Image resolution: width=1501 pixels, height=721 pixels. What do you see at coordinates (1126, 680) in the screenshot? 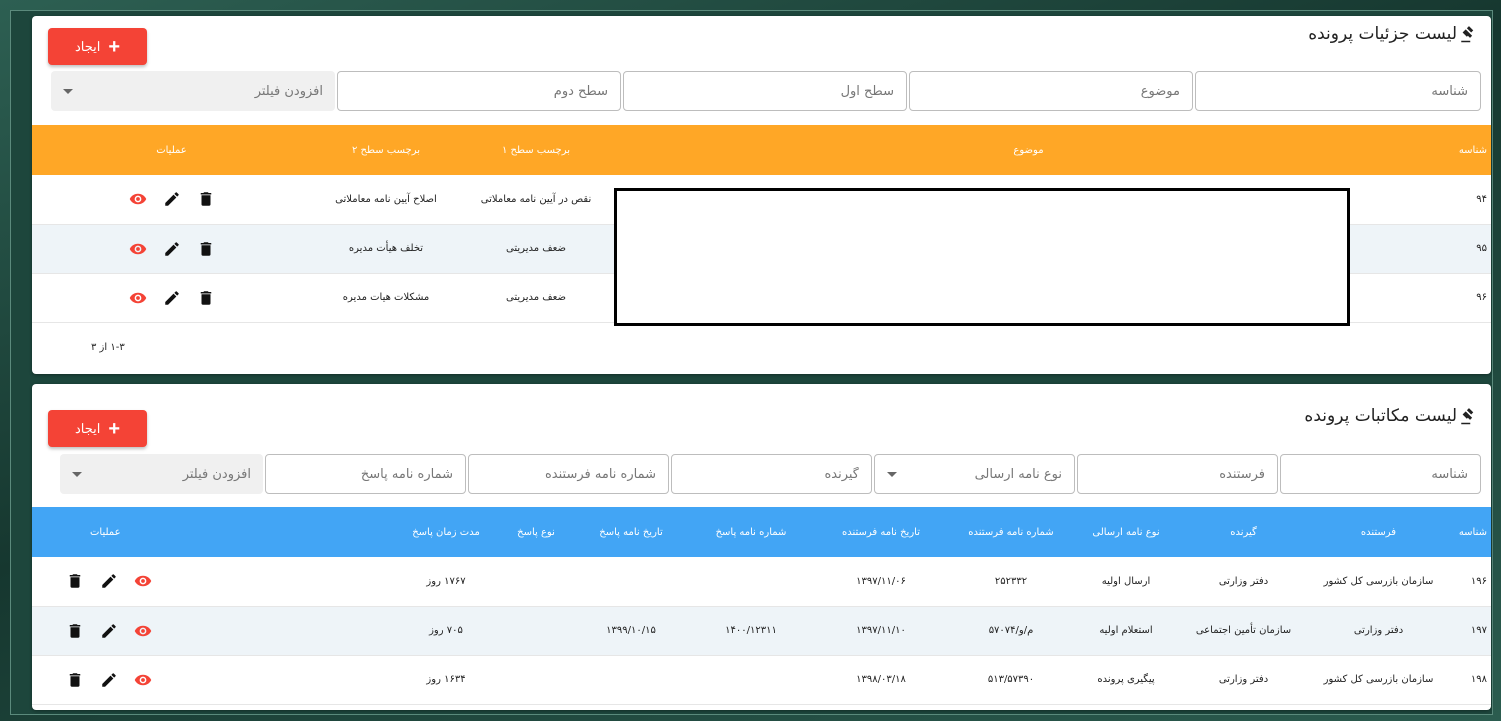
I see `cell-letter-type: پیگیری پرونده` at bounding box center [1126, 680].